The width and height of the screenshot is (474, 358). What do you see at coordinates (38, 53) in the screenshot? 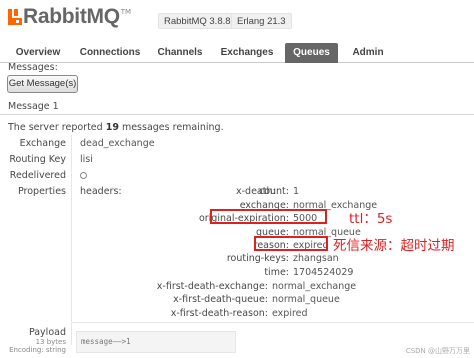
I see `tab-overview: Overview` at bounding box center [38, 53].